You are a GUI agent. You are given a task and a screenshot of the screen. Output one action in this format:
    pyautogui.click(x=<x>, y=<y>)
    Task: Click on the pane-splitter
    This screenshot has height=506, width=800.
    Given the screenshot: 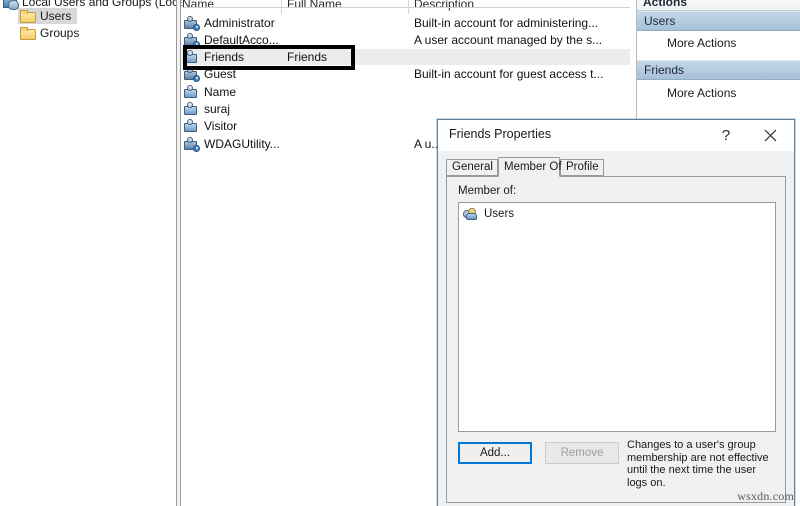 What is the action you would take?
    pyautogui.click(x=178, y=253)
    